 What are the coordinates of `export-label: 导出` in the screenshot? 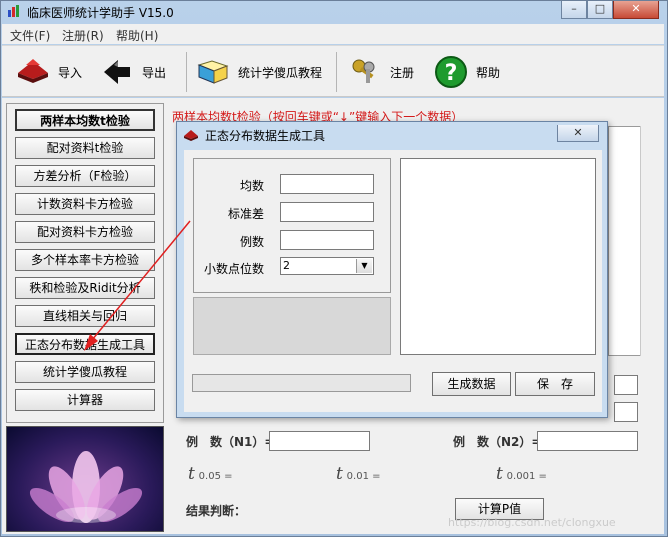 It's located at (154, 72).